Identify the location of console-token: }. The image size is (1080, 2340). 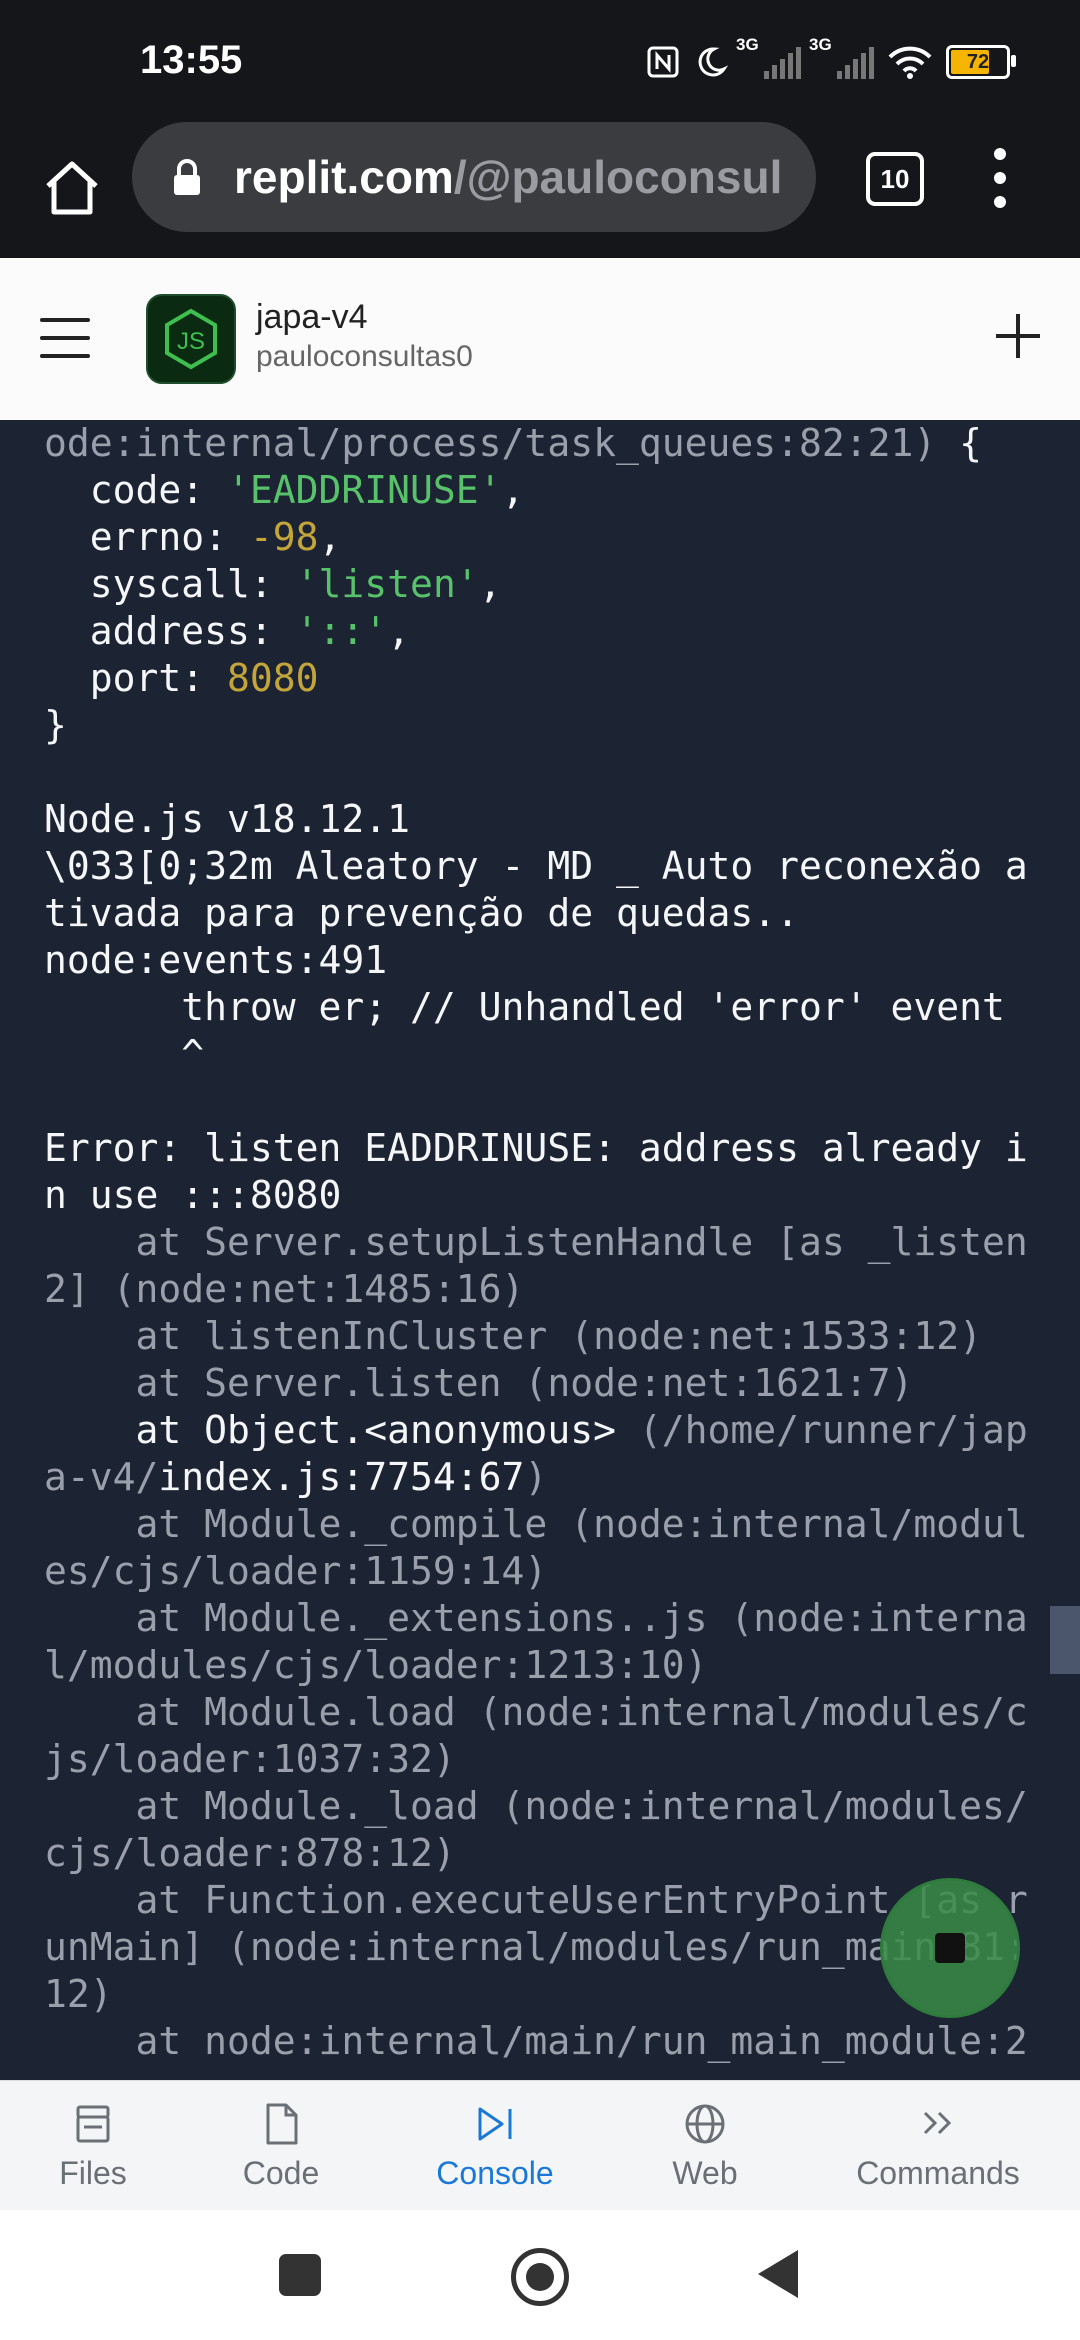
(55, 725).